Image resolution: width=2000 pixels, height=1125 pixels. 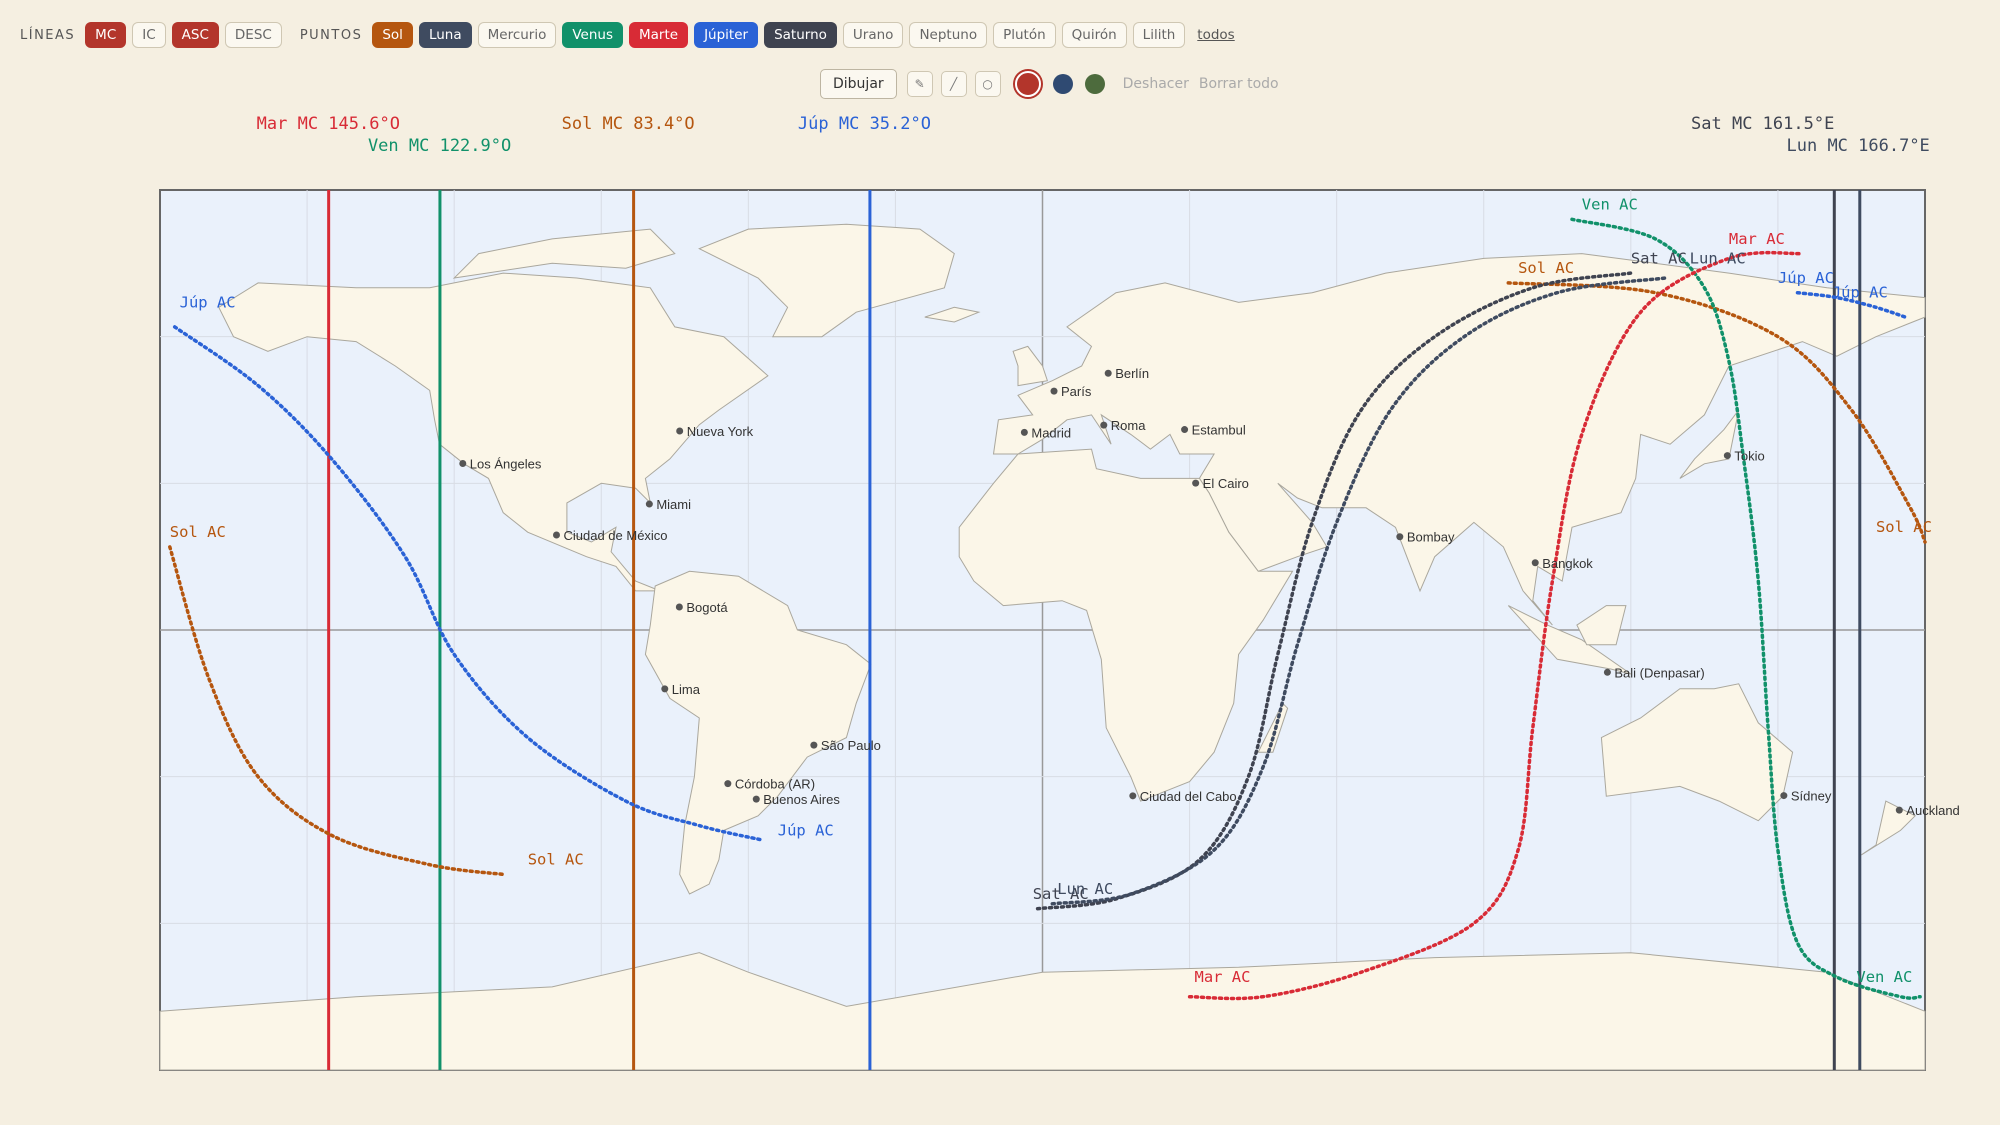 I want to click on city-label: Buenos Aires, so click(x=801, y=799).